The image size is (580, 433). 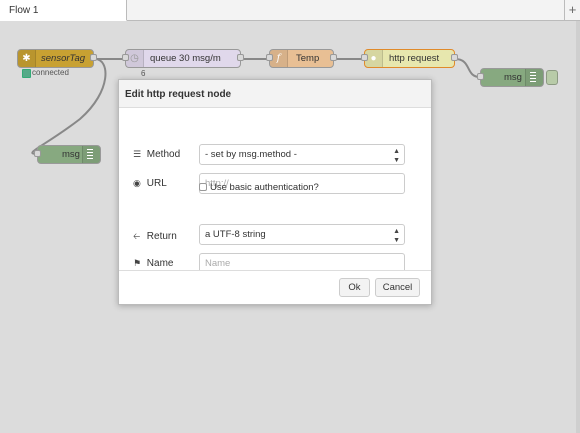 What do you see at coordinates (137, 154) in the screenshot?
I see `list-icon: ☰` at bounding box center [137, 154].